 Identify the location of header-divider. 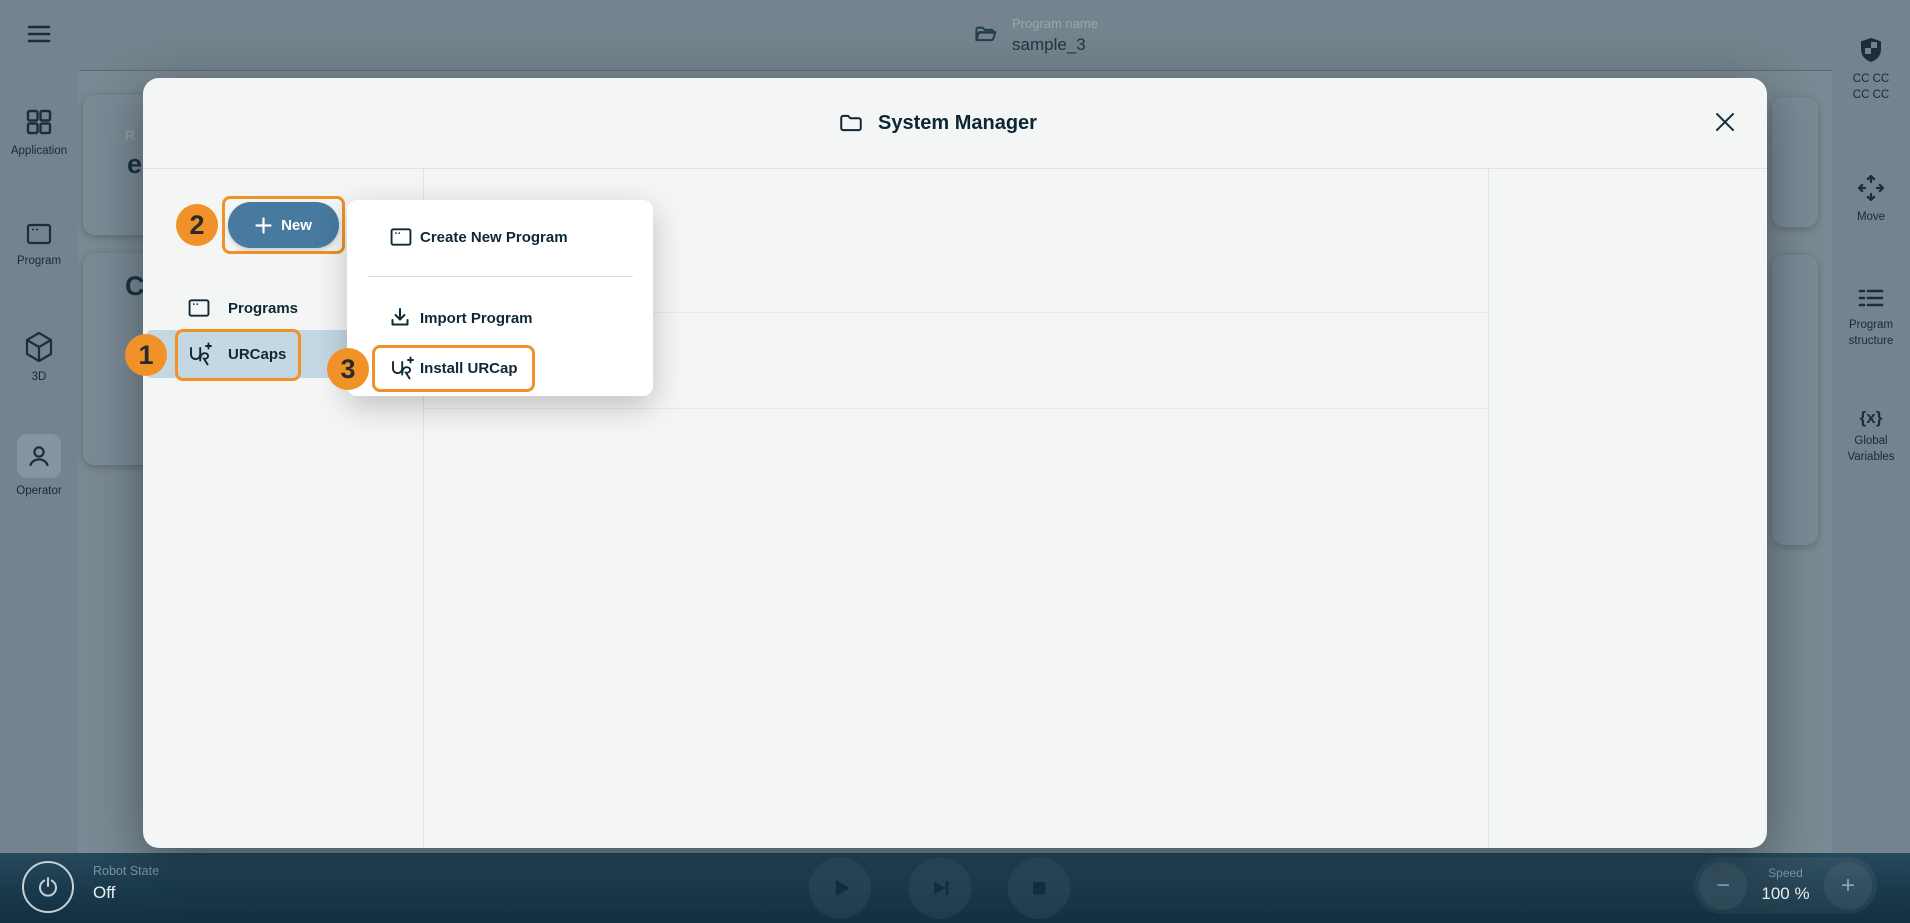
(955, 168).